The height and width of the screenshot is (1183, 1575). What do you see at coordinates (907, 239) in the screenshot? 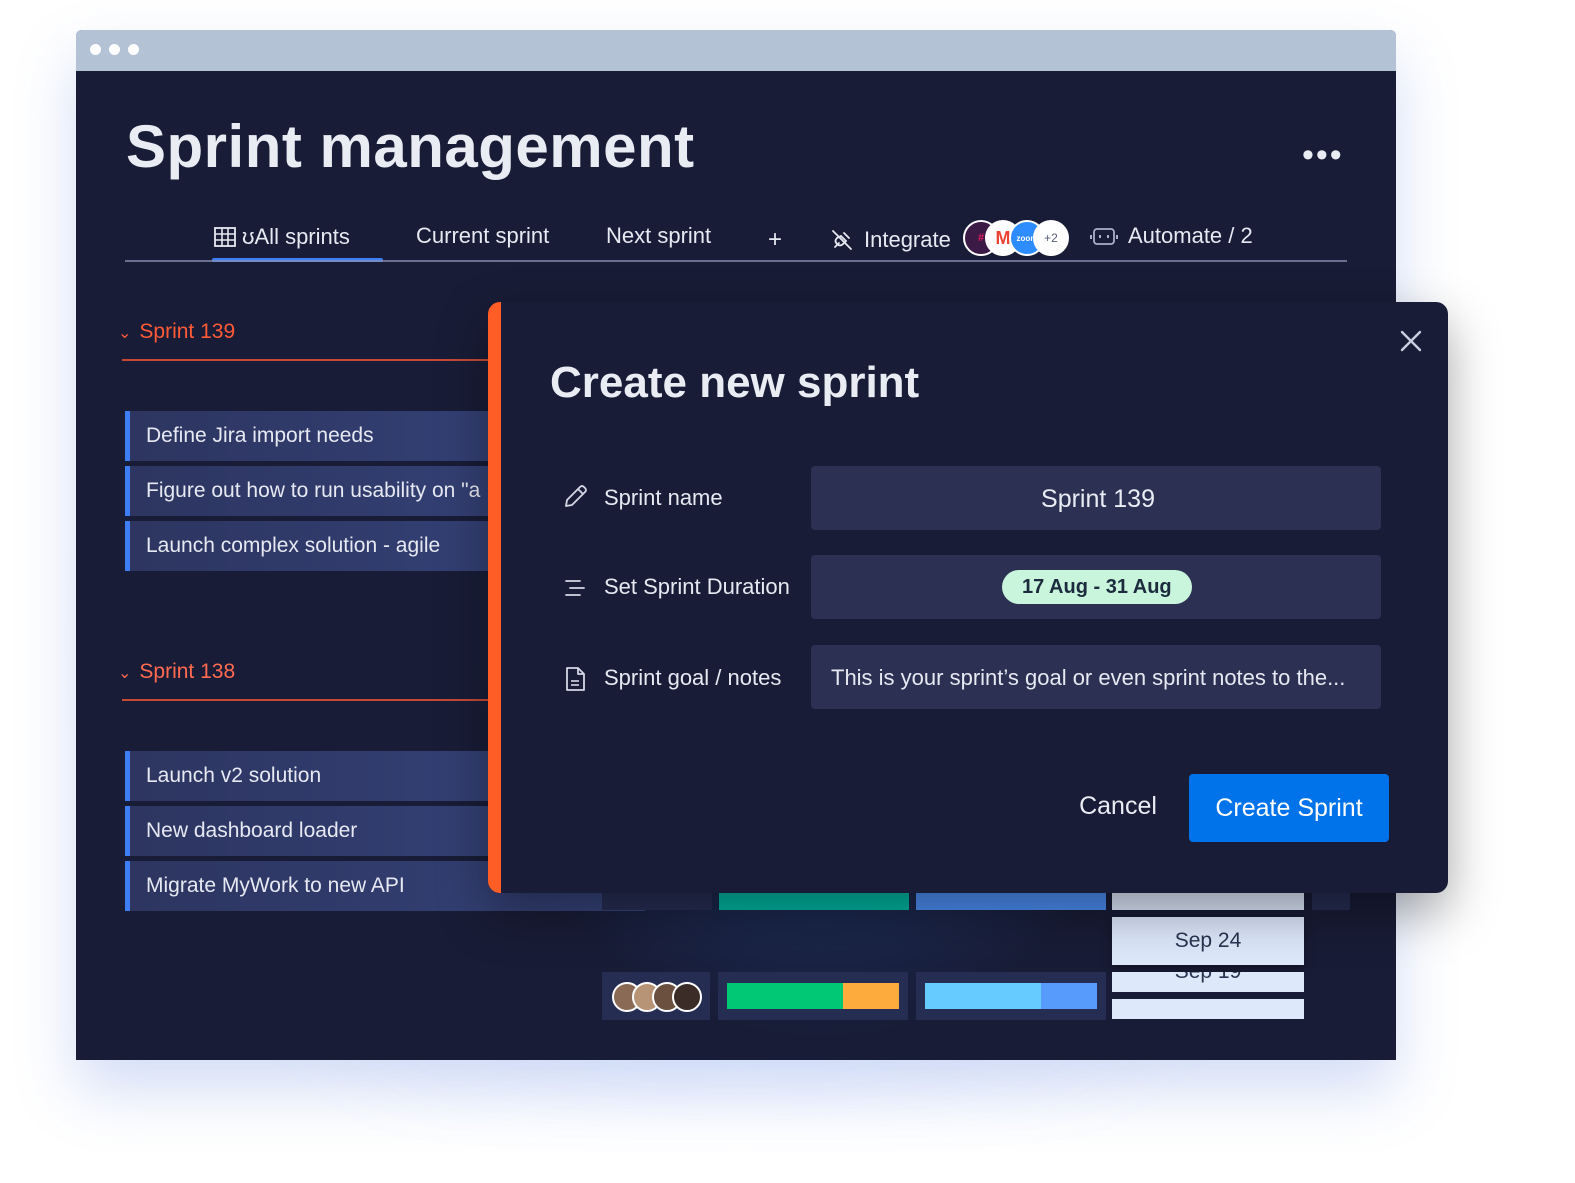
I see `integrate-label: Integrate` at bounding box center [907, 239].